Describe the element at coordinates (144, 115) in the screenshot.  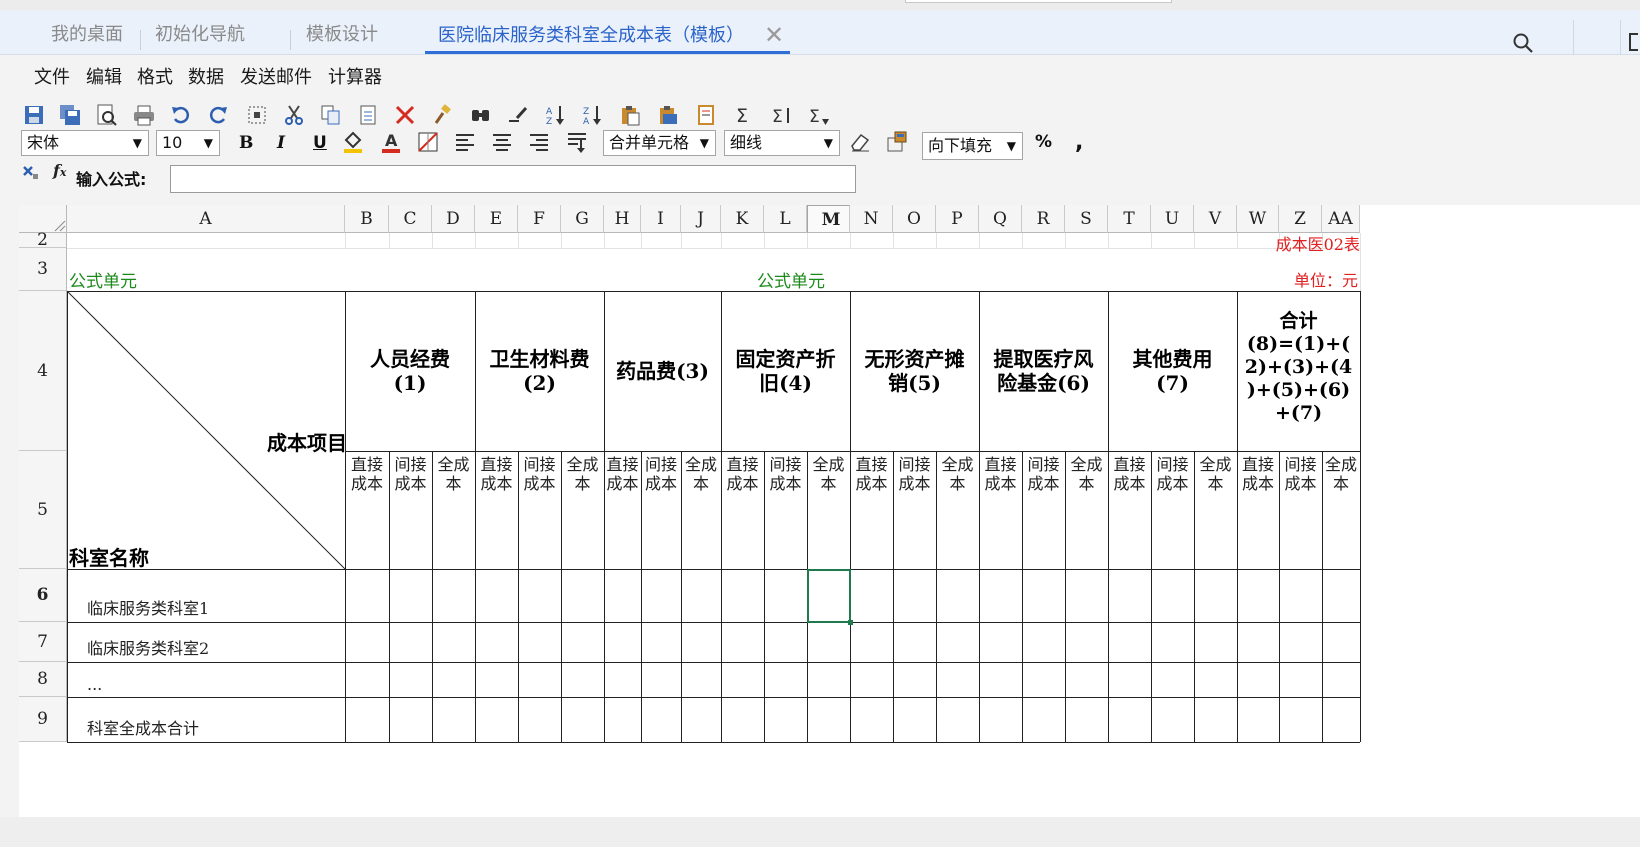
I see `print-icon` at that location.